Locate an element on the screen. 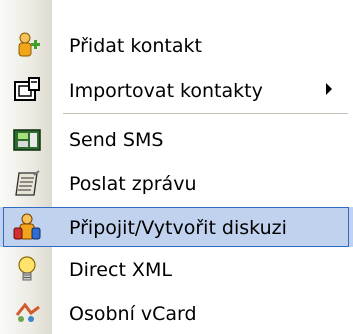 This screenshot has height=334, width=353. menu-item-label: Importovat kontakty is located at coordinates (166, 91).